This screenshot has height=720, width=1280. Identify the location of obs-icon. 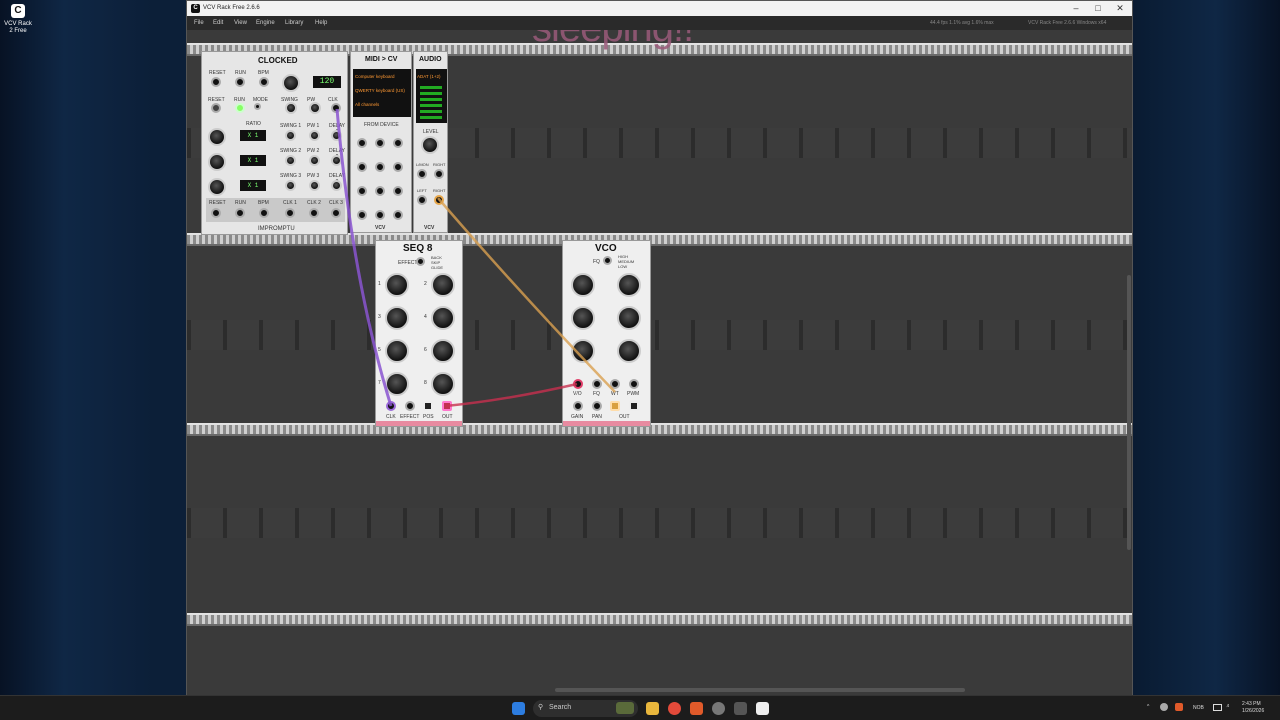
(718, 708).